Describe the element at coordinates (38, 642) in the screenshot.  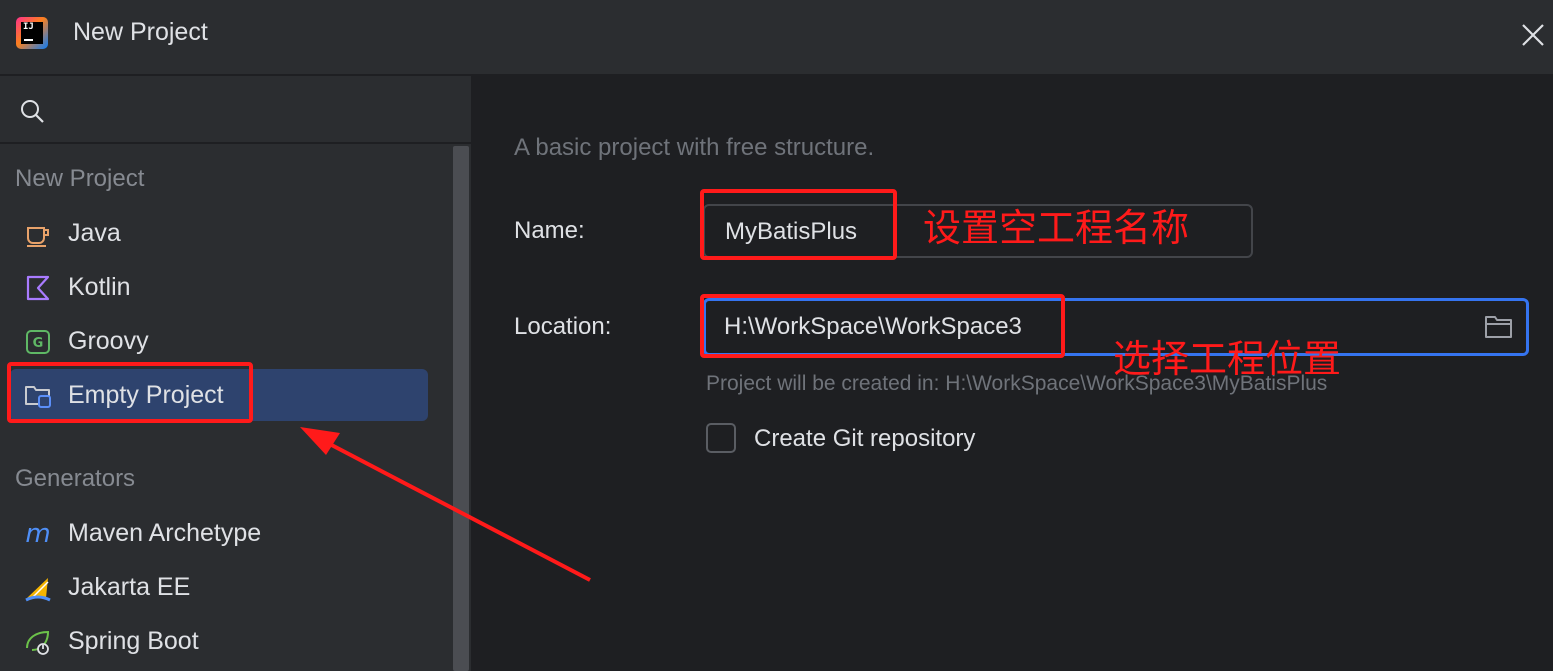
I see `spring-boot-icon` at that location.